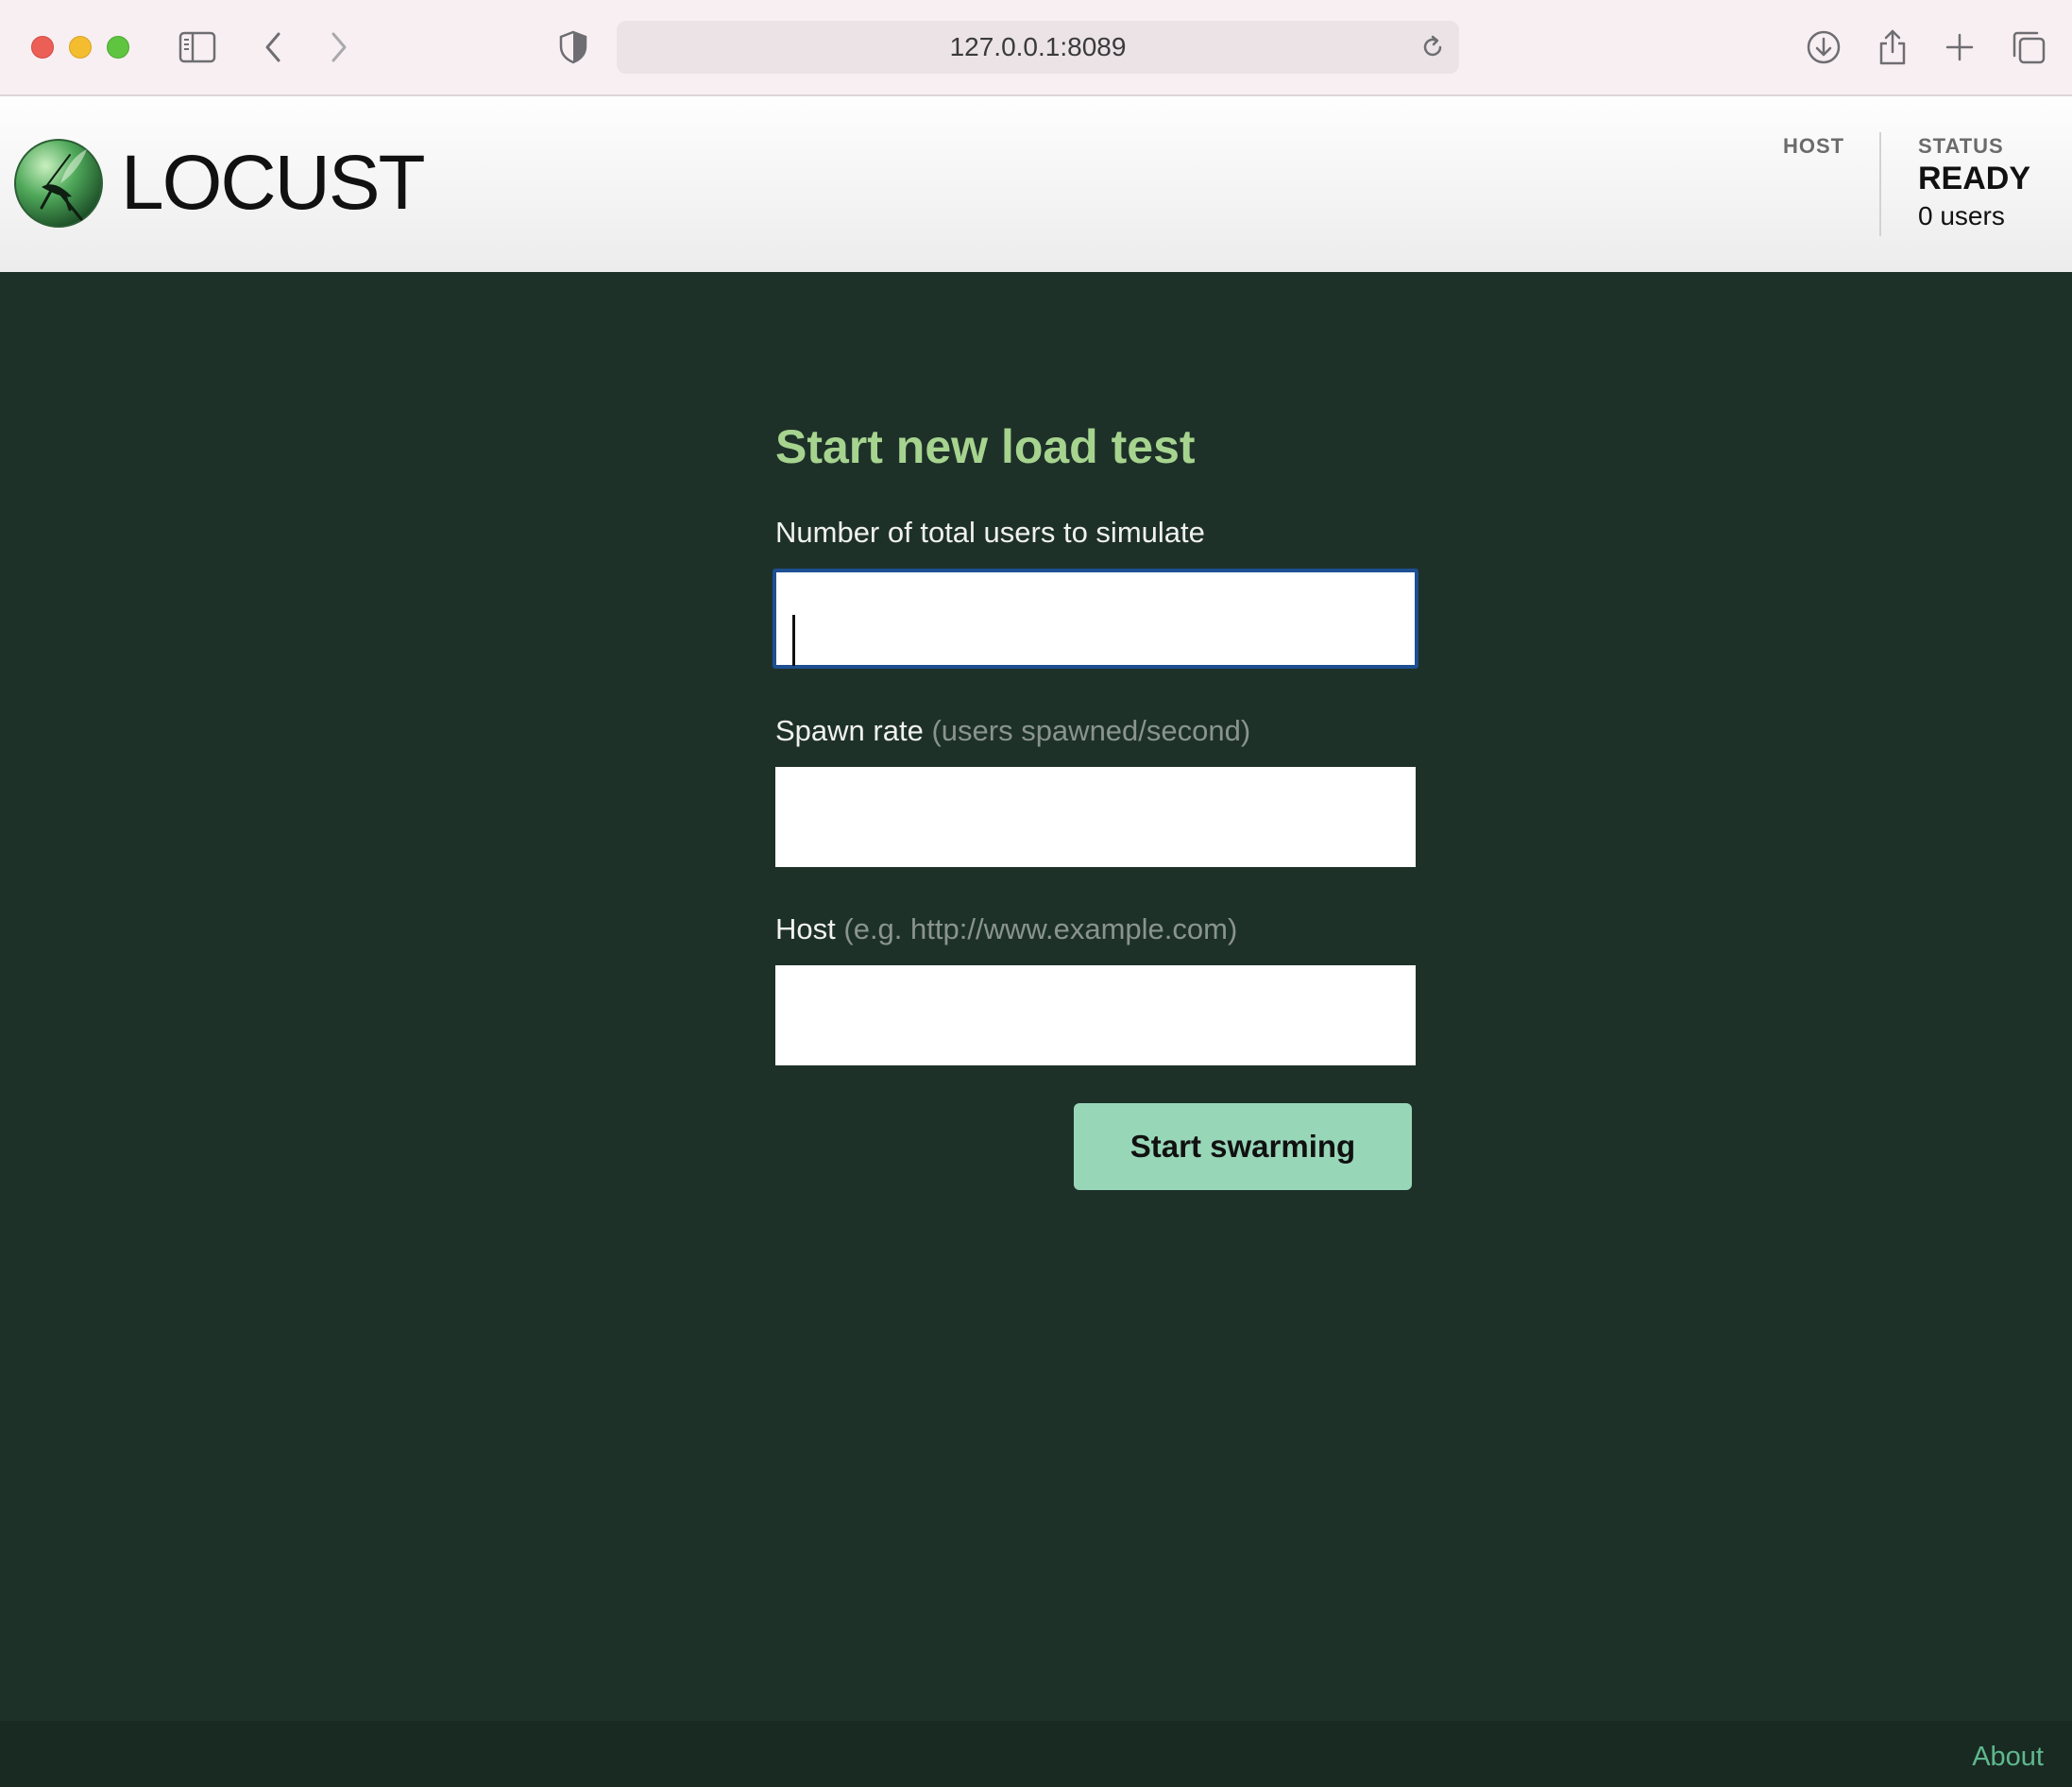  I want to click on share-icon, so click(1893, 47).